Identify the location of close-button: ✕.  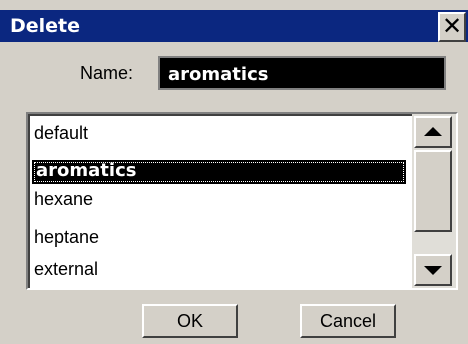
(452, 27).